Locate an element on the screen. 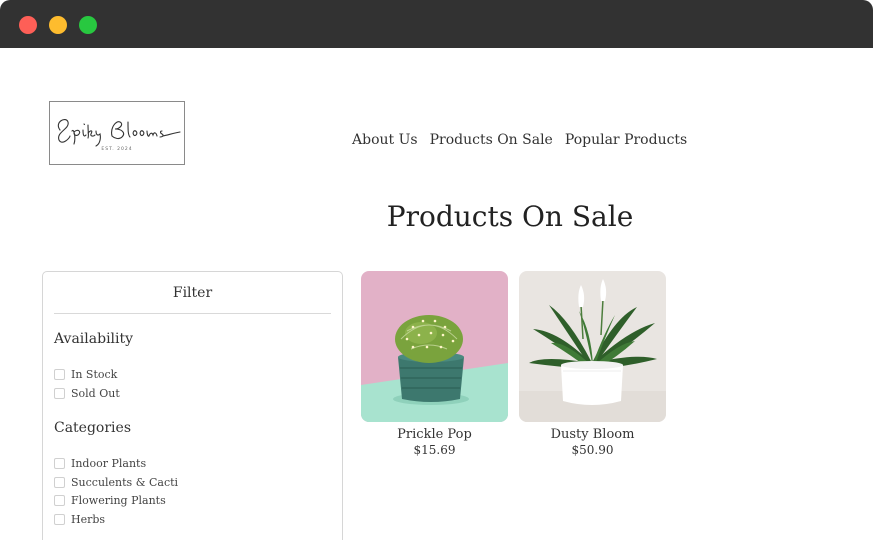 Image resolution: width=873 pixels, height=540 pixels. product-name: Dusty Bloom is located at coordinates (592, 434).